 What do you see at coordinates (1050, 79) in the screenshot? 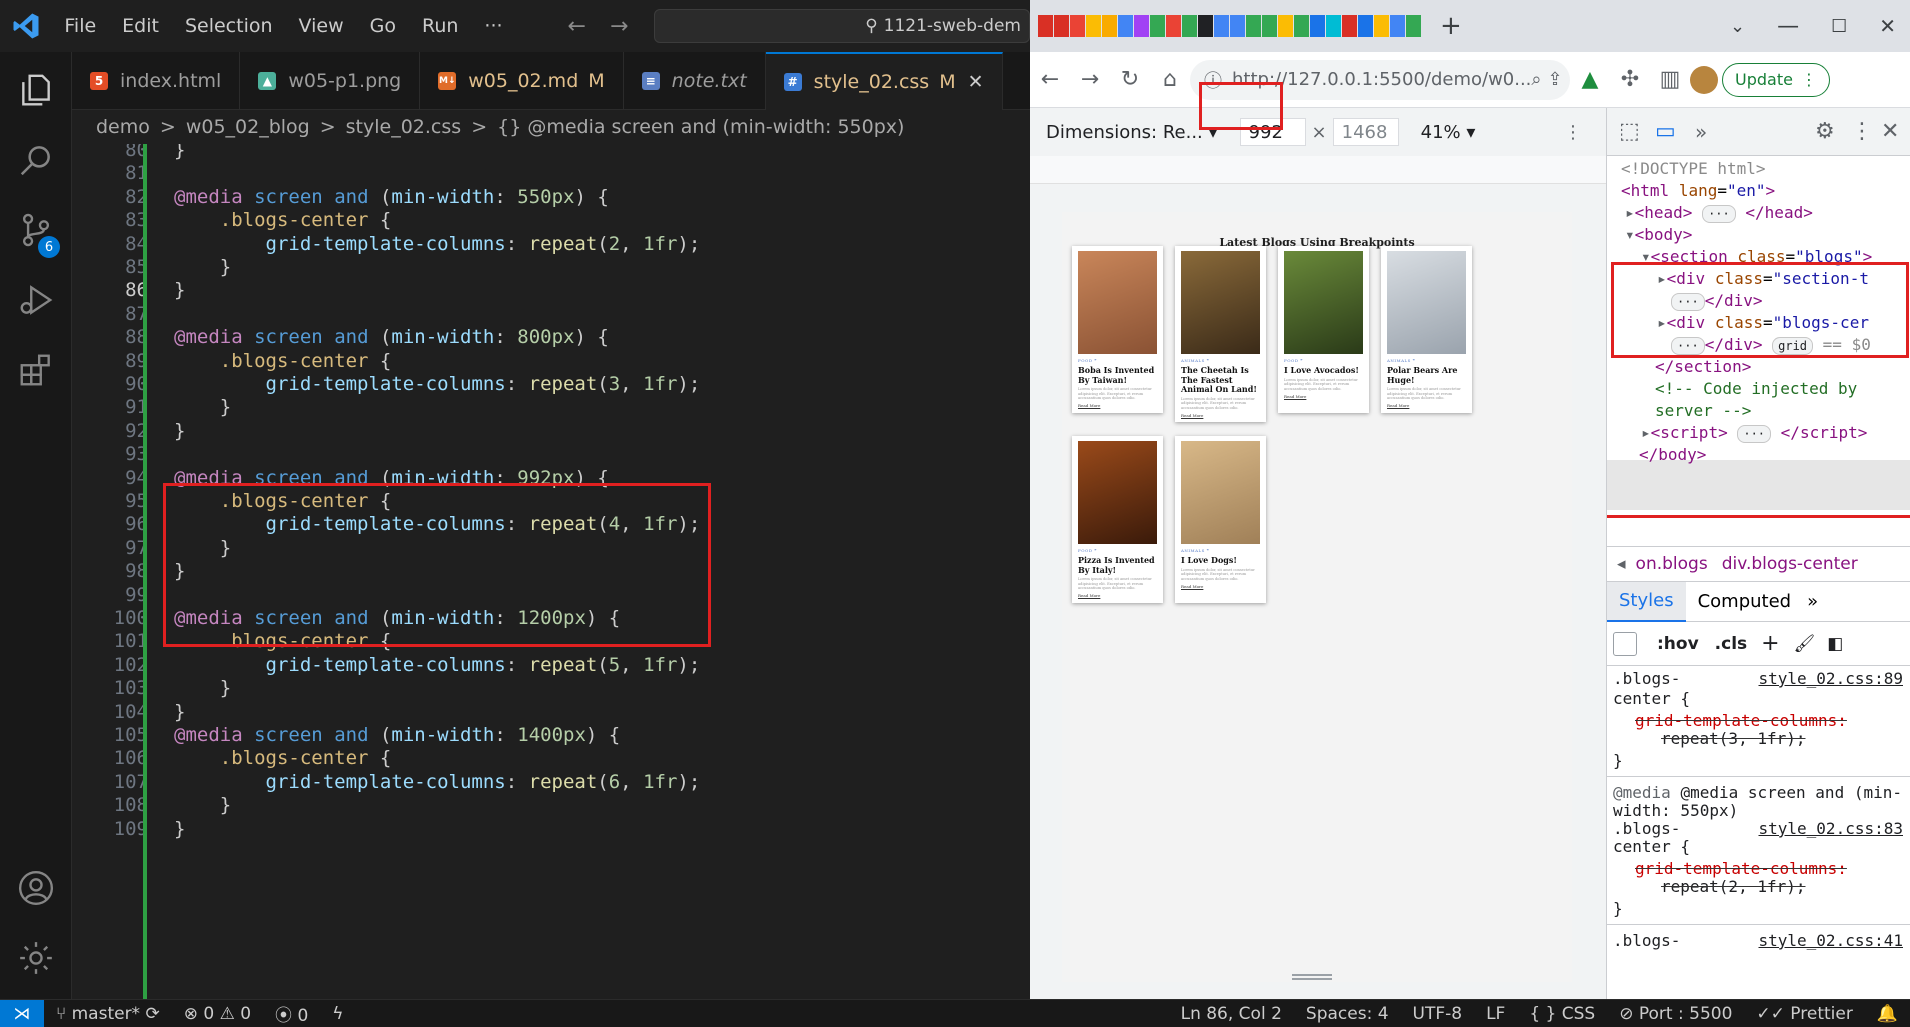
I see `back-icon: ←` at bounding box center [1050, 79].